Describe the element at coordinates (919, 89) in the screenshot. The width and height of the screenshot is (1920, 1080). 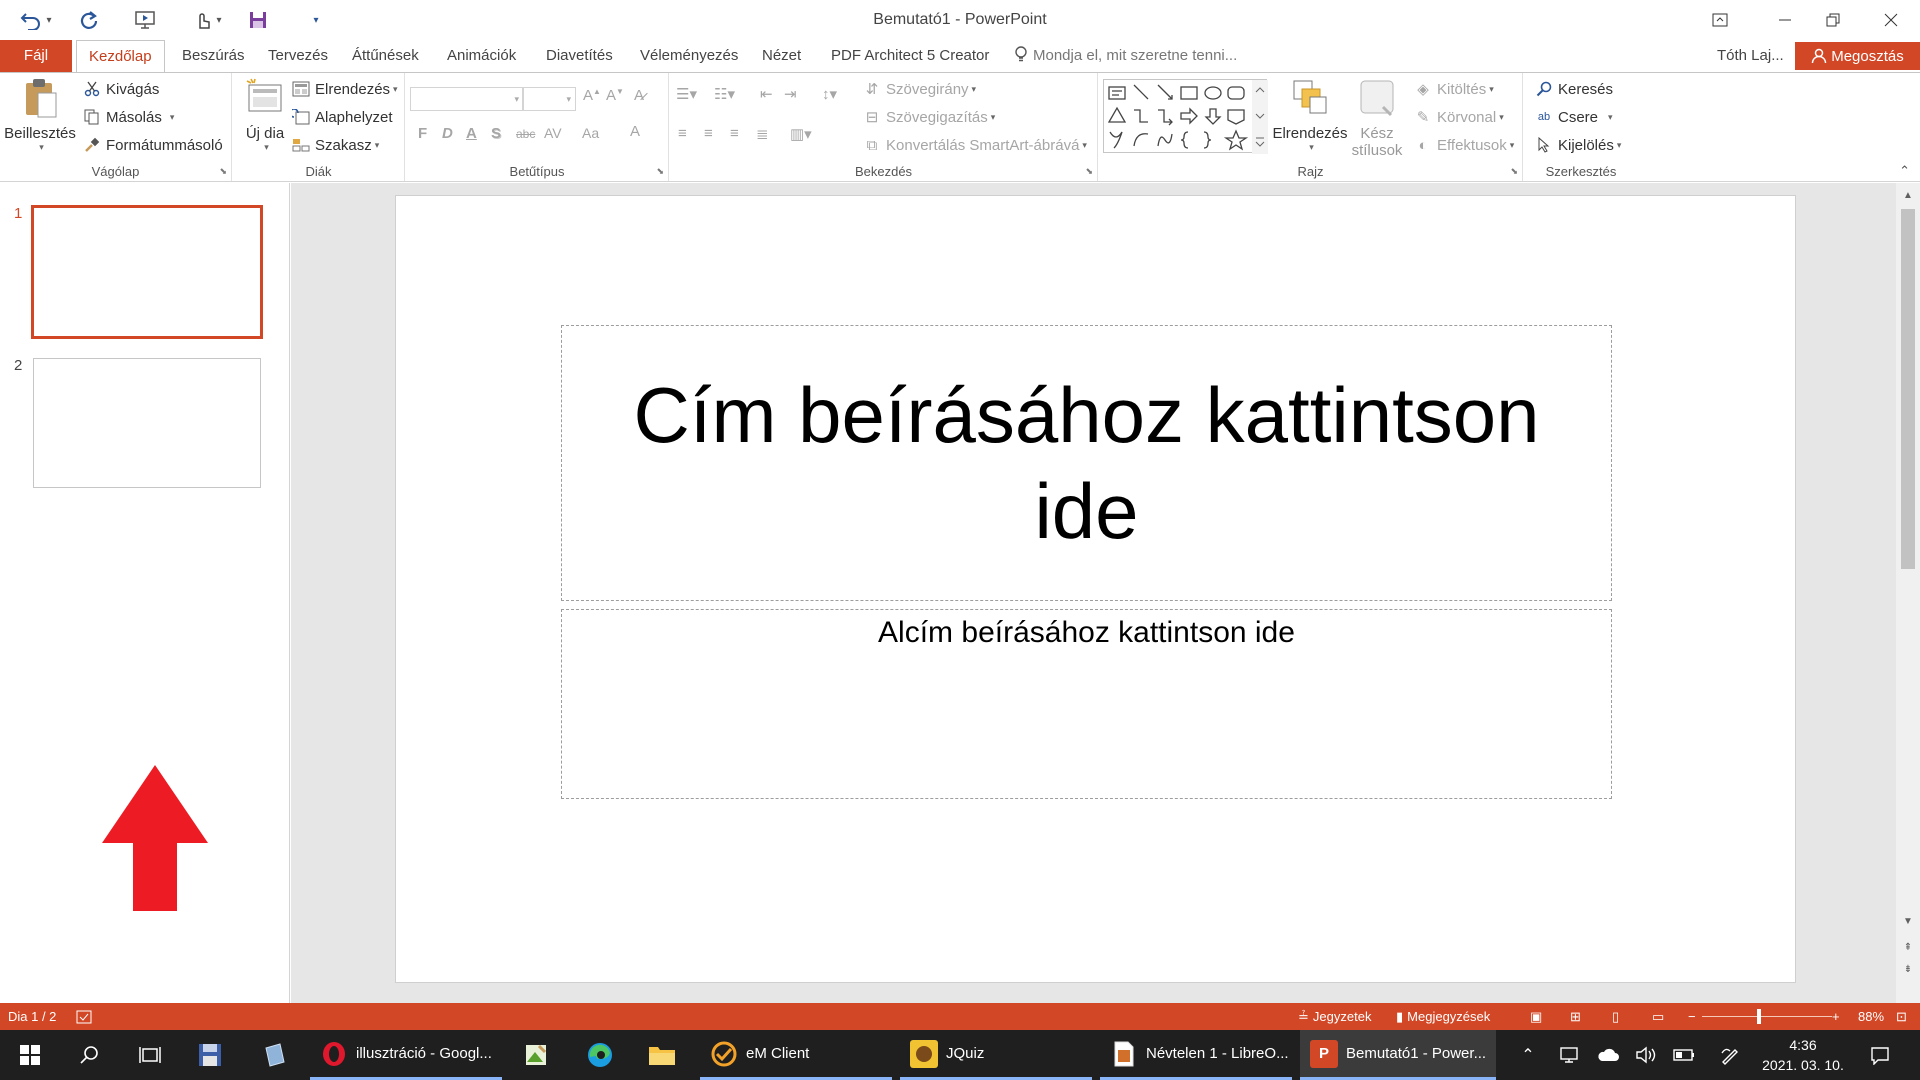
I see `text-direction-button: ⇵ Szövegirány ▾` at that location.